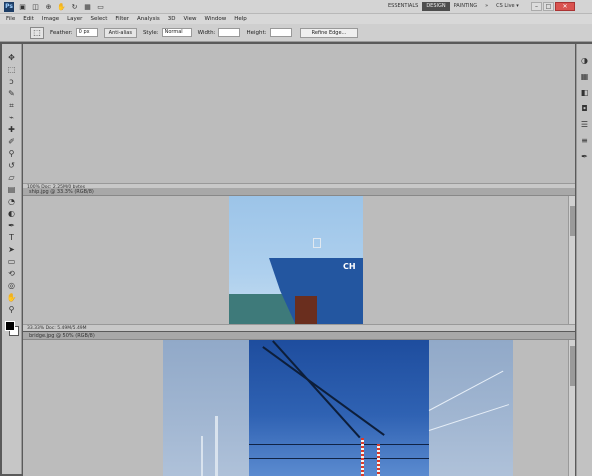 The image size is (592, 476). Describe the element at coordinates (536, 6) in the screenshot. I see `minimize-button: –` at that location.